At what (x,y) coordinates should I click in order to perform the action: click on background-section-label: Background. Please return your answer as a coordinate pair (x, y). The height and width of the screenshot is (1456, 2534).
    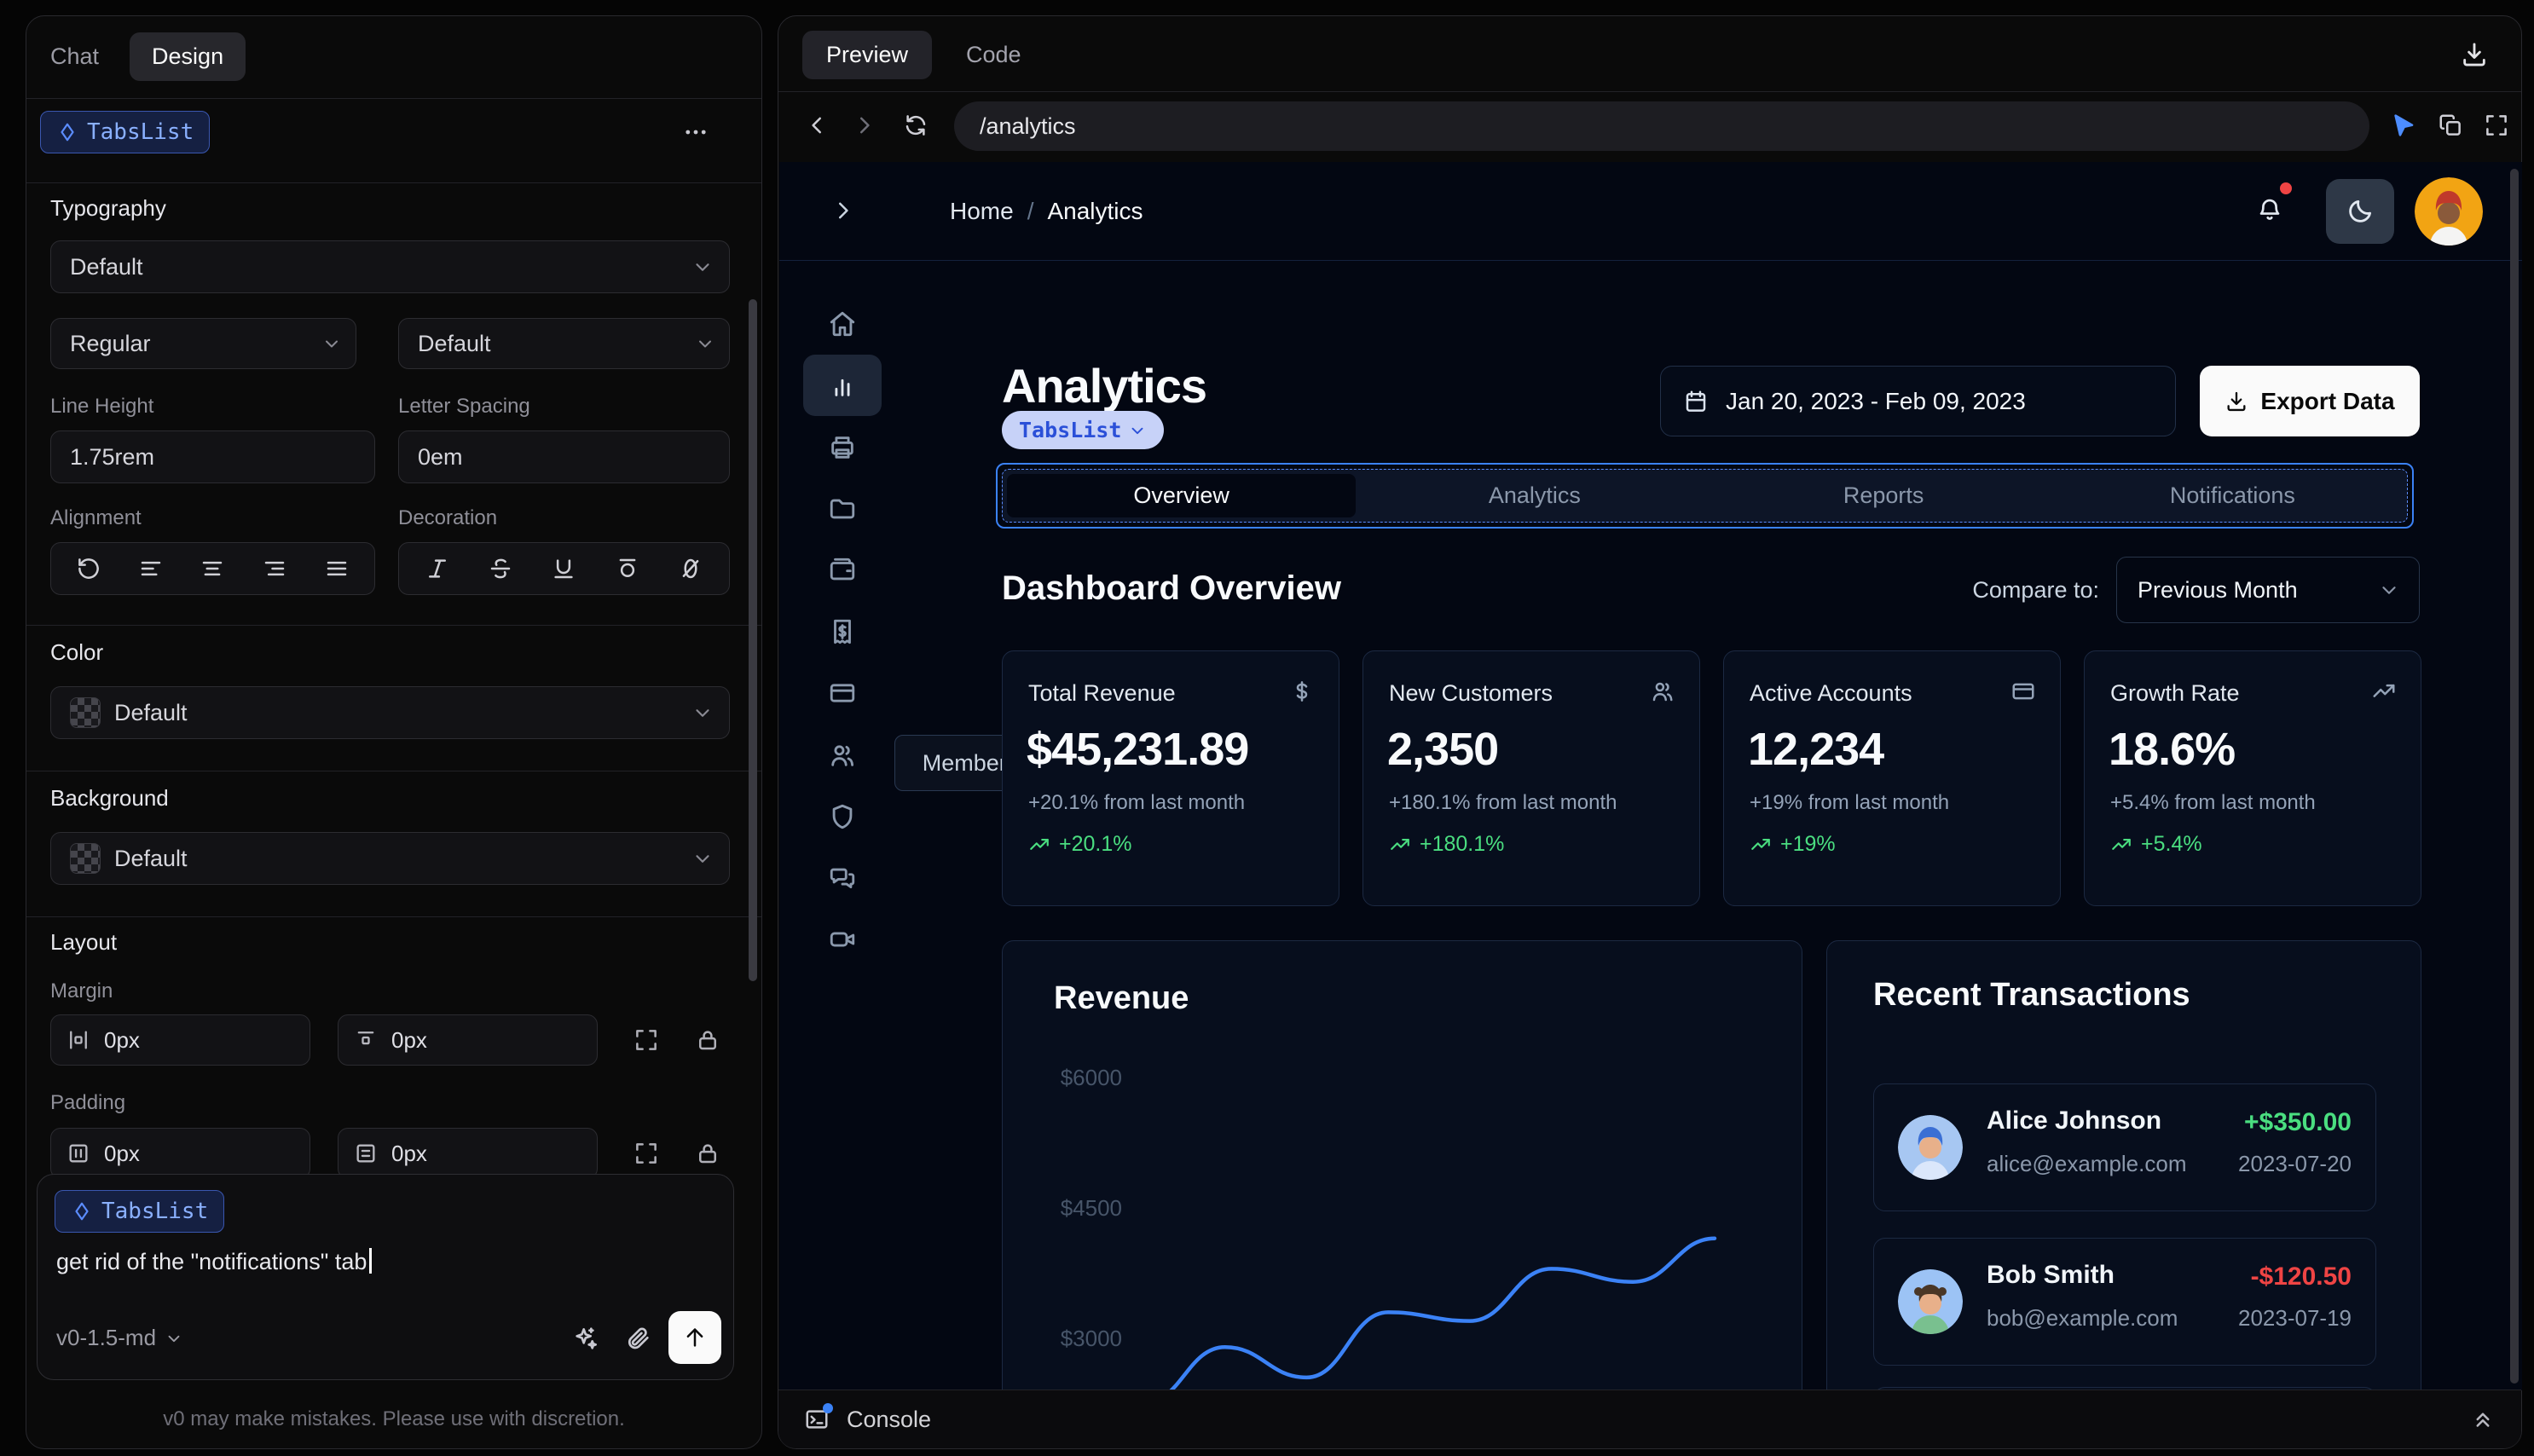
    Looking at the image, I should click on (109, 798).